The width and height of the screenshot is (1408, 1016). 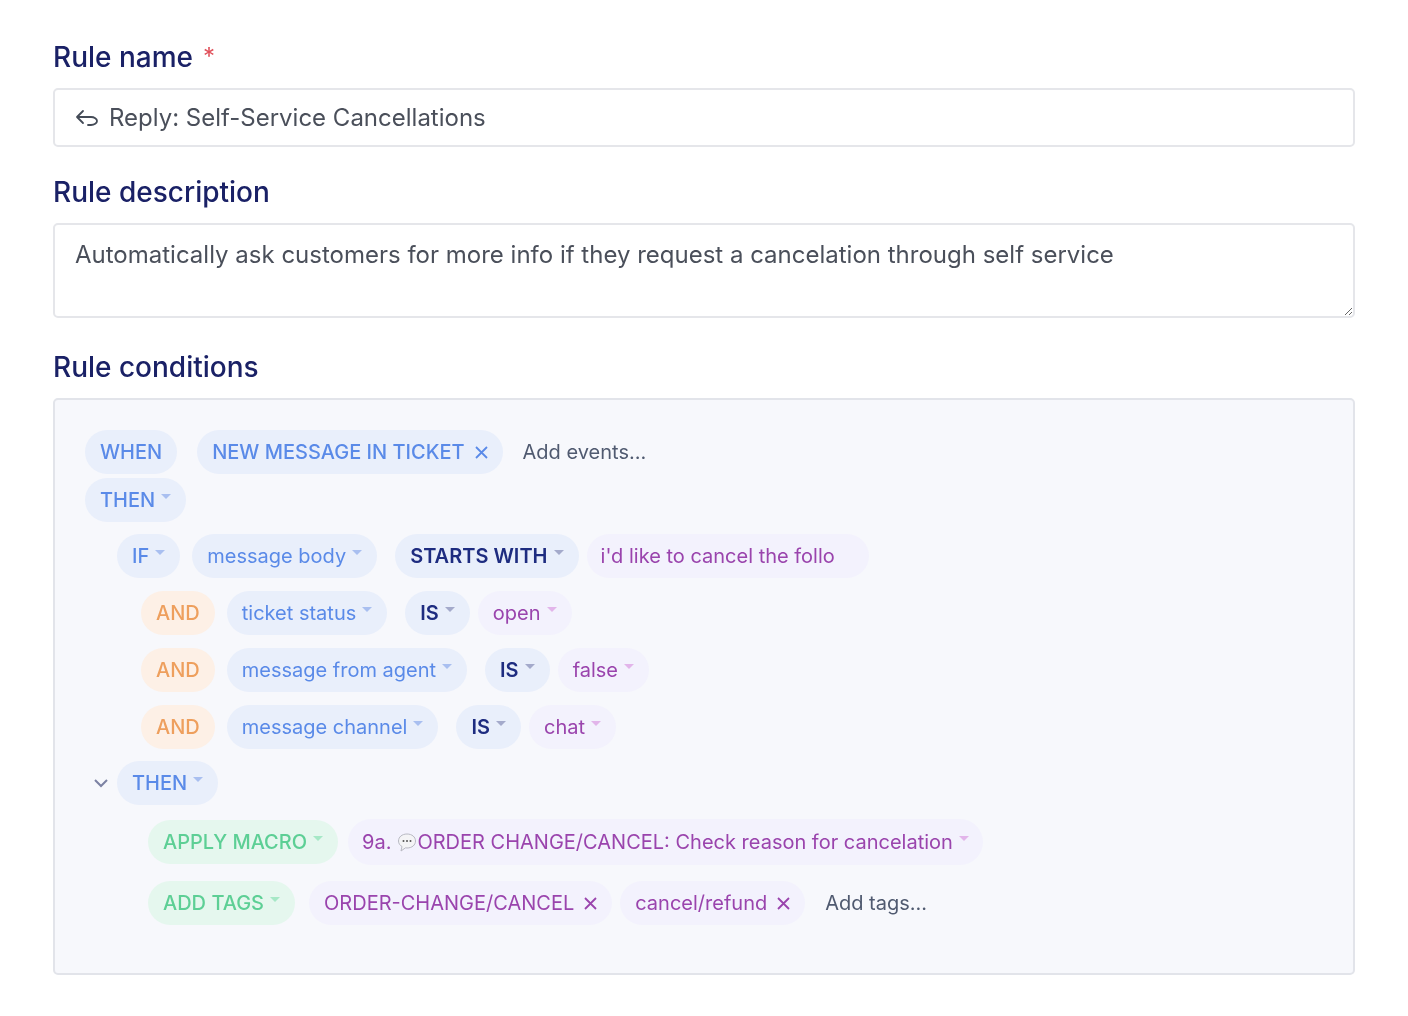 What do you see at coordinates (131, 452) in the screenshot?
I see `when-tag: WHEN` at bounding box center [131, 452].